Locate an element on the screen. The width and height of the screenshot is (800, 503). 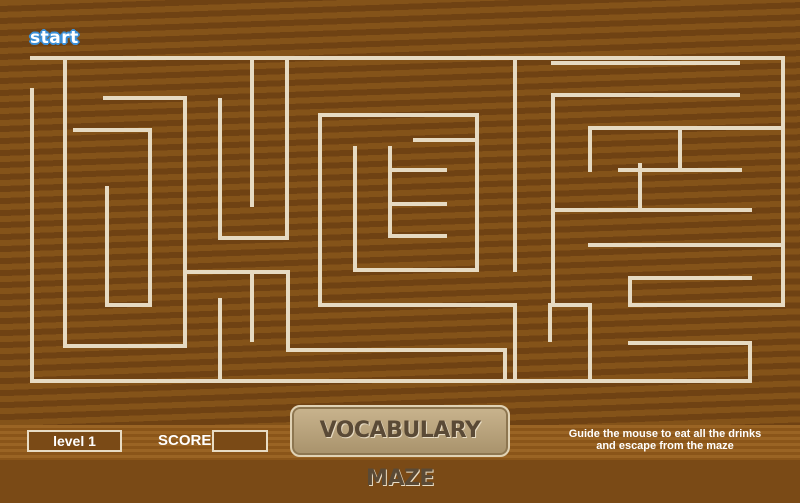
score-label: SCORE is located at coordinates (185, 440).